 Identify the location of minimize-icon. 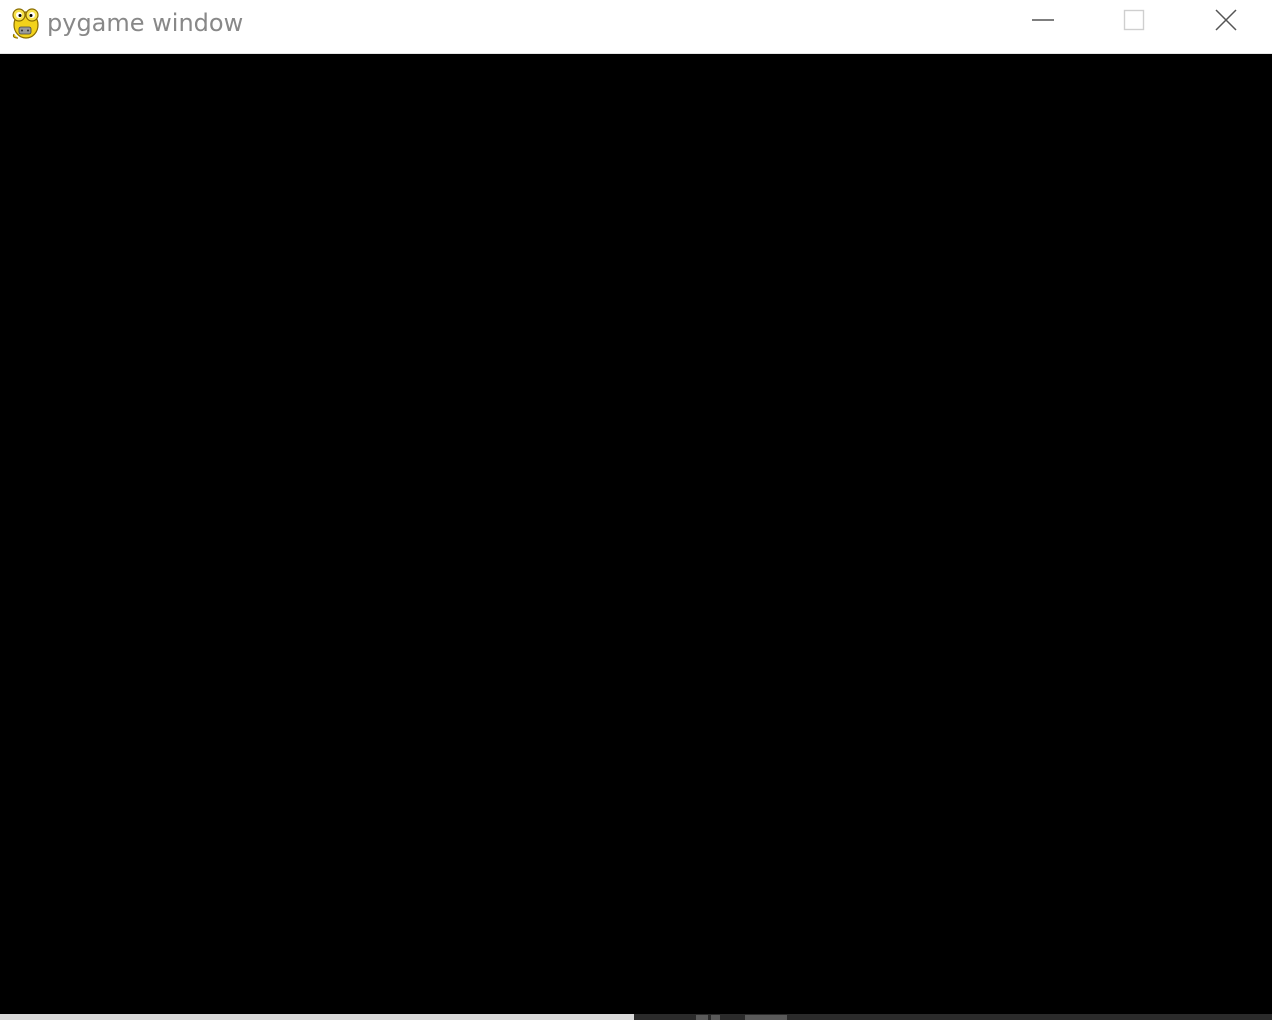
(1043, 22).